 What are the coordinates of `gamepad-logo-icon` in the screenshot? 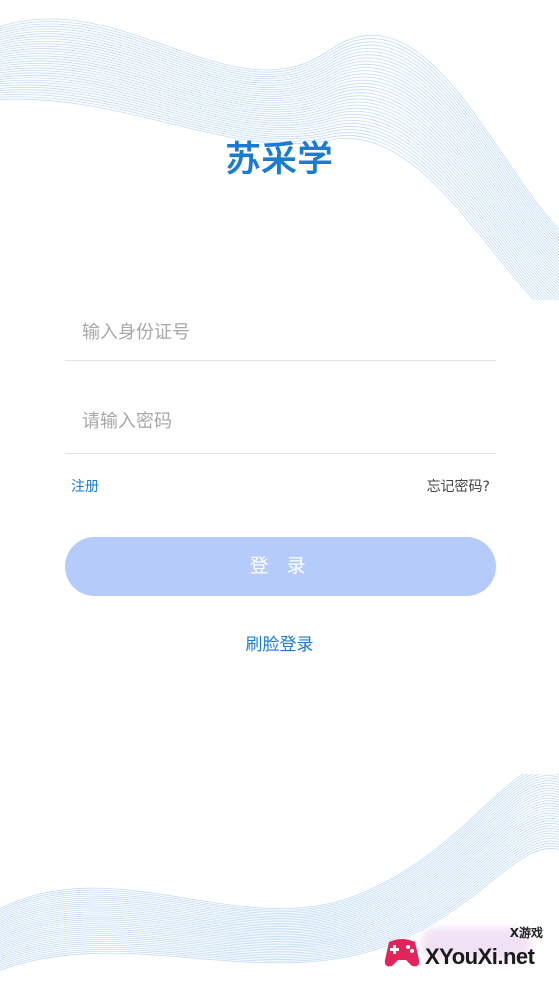 It's located at (402, 953).